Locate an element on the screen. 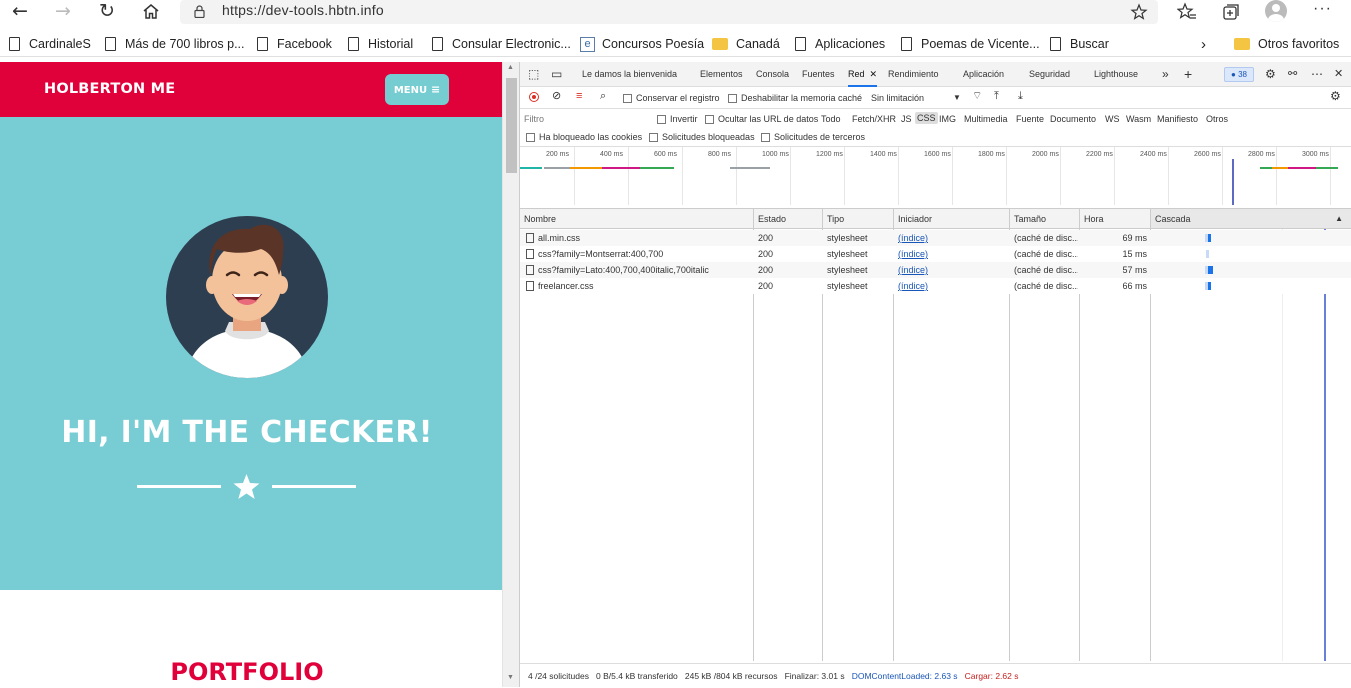  type-filter-wasm: Wasm is located at coordinates (1138, 119).